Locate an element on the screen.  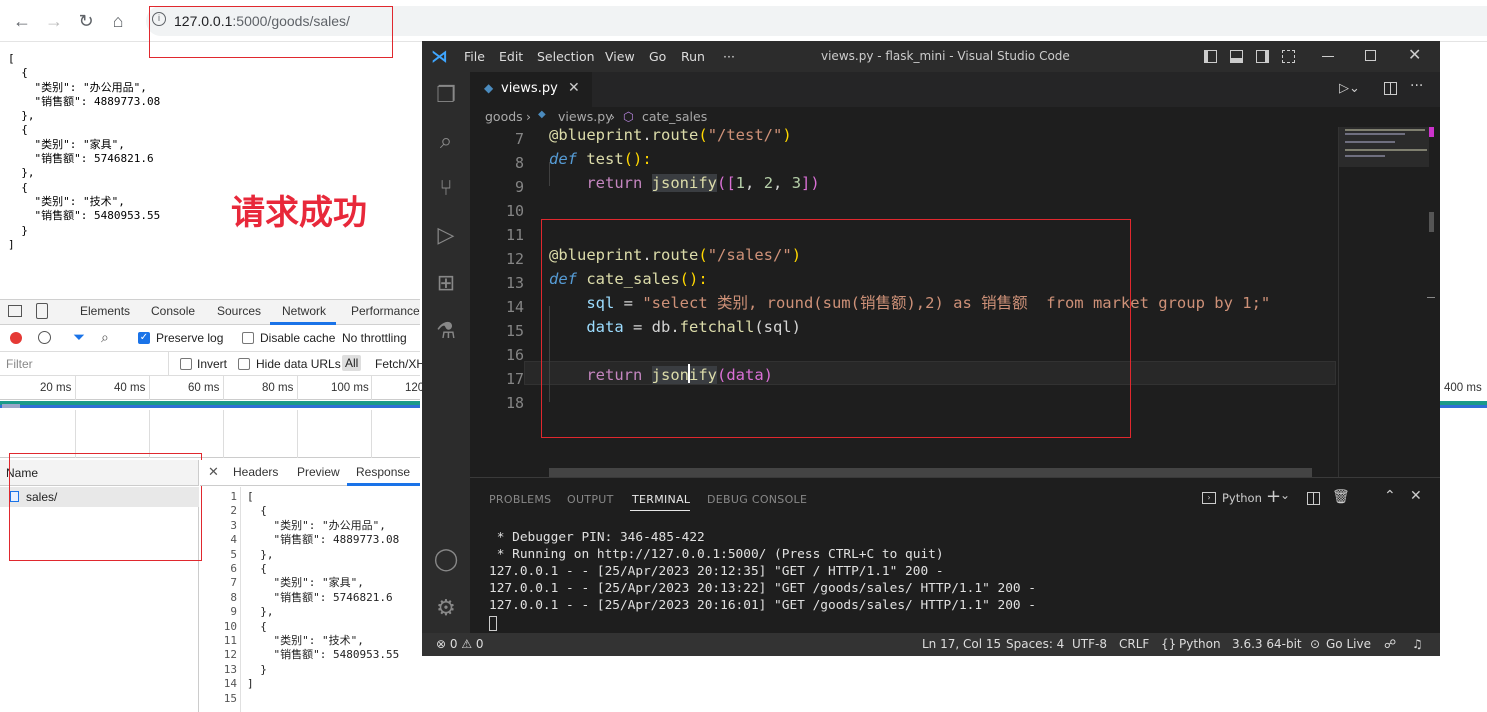
device-toggle-icon is located at coordinates (42, 311).